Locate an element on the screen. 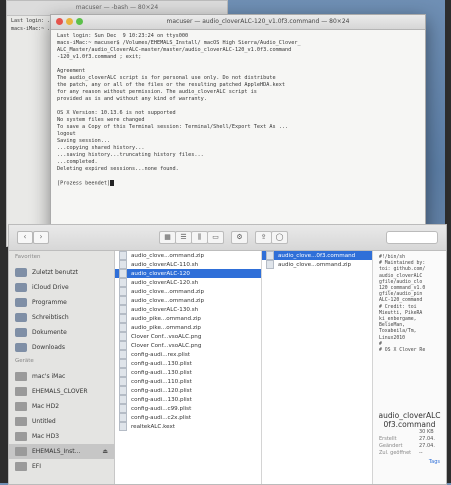 The width and height of the screenshot is (451, 485). sidebar-item-documents: Dokumente is located at coordinates (61, 332).